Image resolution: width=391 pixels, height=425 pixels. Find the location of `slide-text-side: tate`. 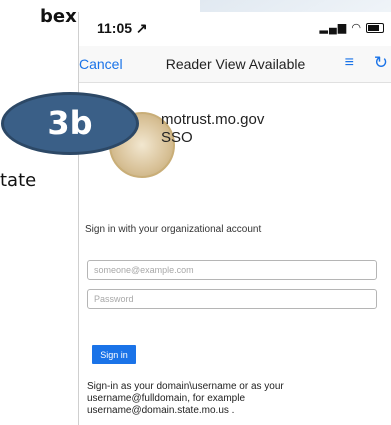

slide-text-side: tate is located at coordinates (18, 180).